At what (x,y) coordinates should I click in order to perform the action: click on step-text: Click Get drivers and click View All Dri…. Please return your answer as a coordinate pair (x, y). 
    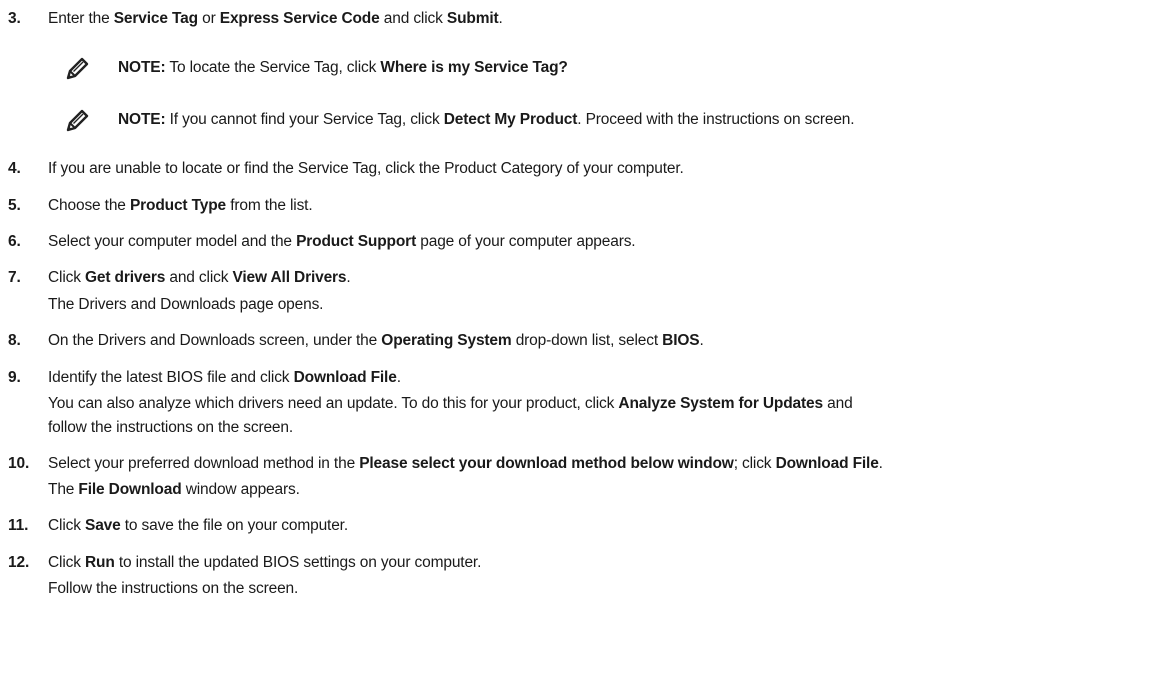
    Looking at the image, I should click on (199, 278).